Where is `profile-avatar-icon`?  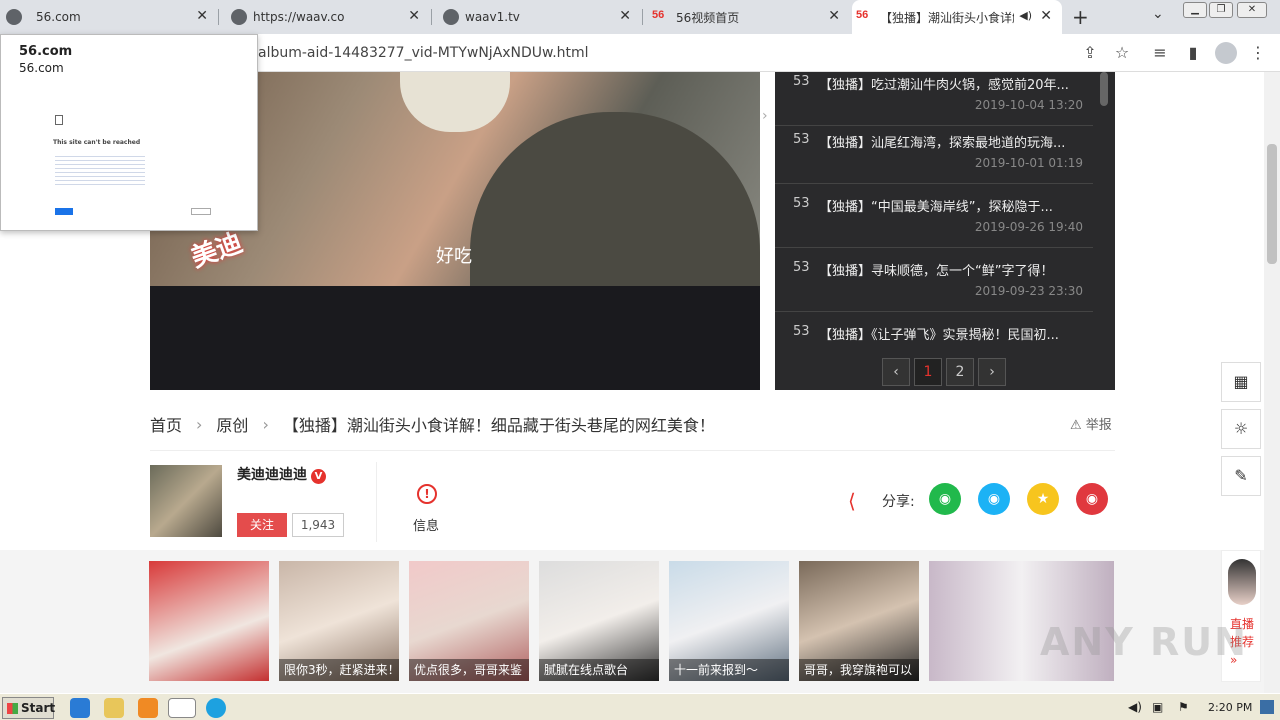 profile-avatar-icon is located at coordinates (1226, 53).